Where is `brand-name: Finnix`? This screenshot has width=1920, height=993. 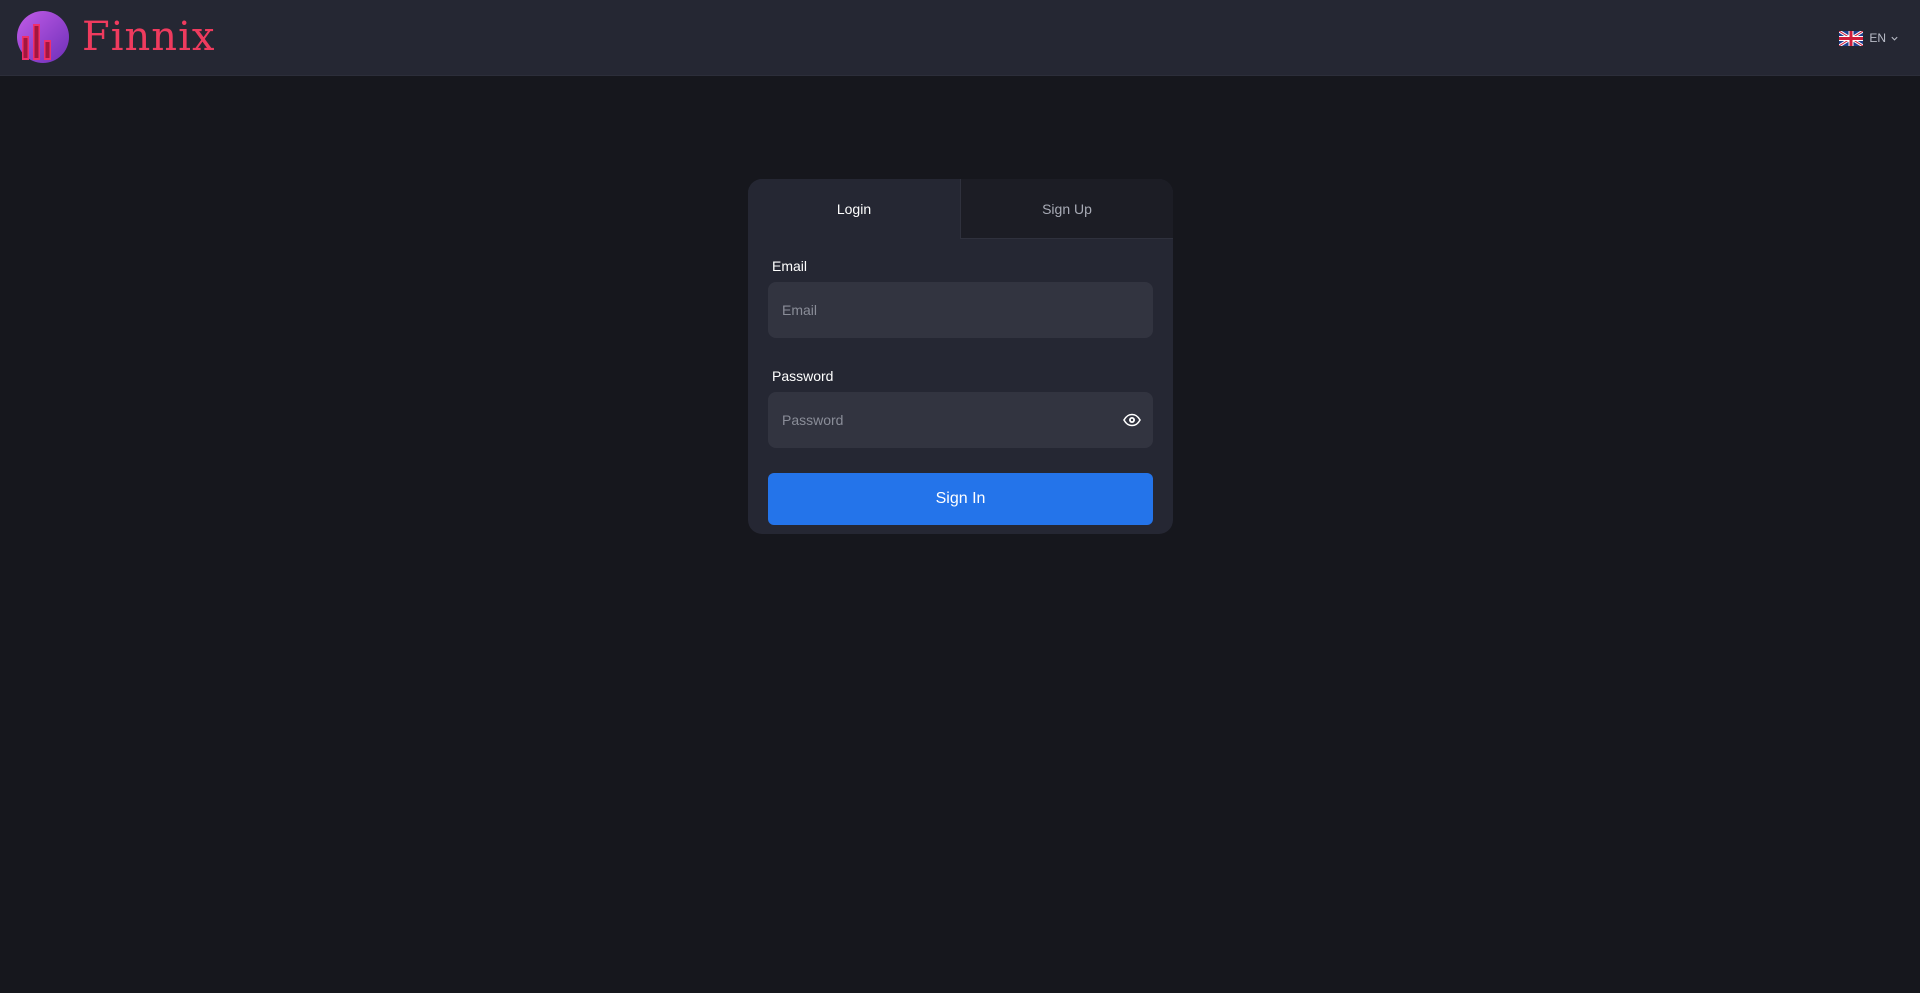 brand-name: Finnix is located at coordinates (149, 37).